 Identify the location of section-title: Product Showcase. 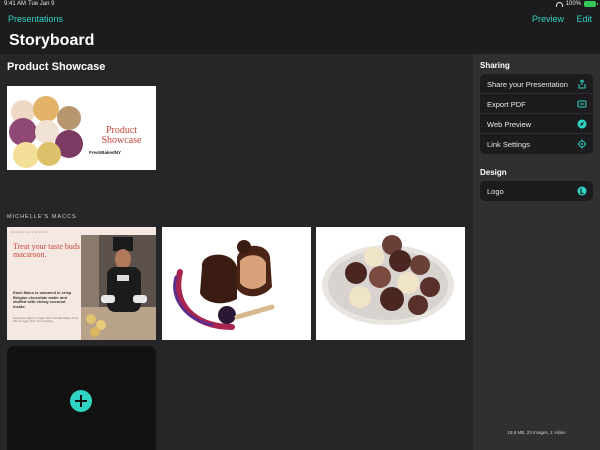
(56, 67).